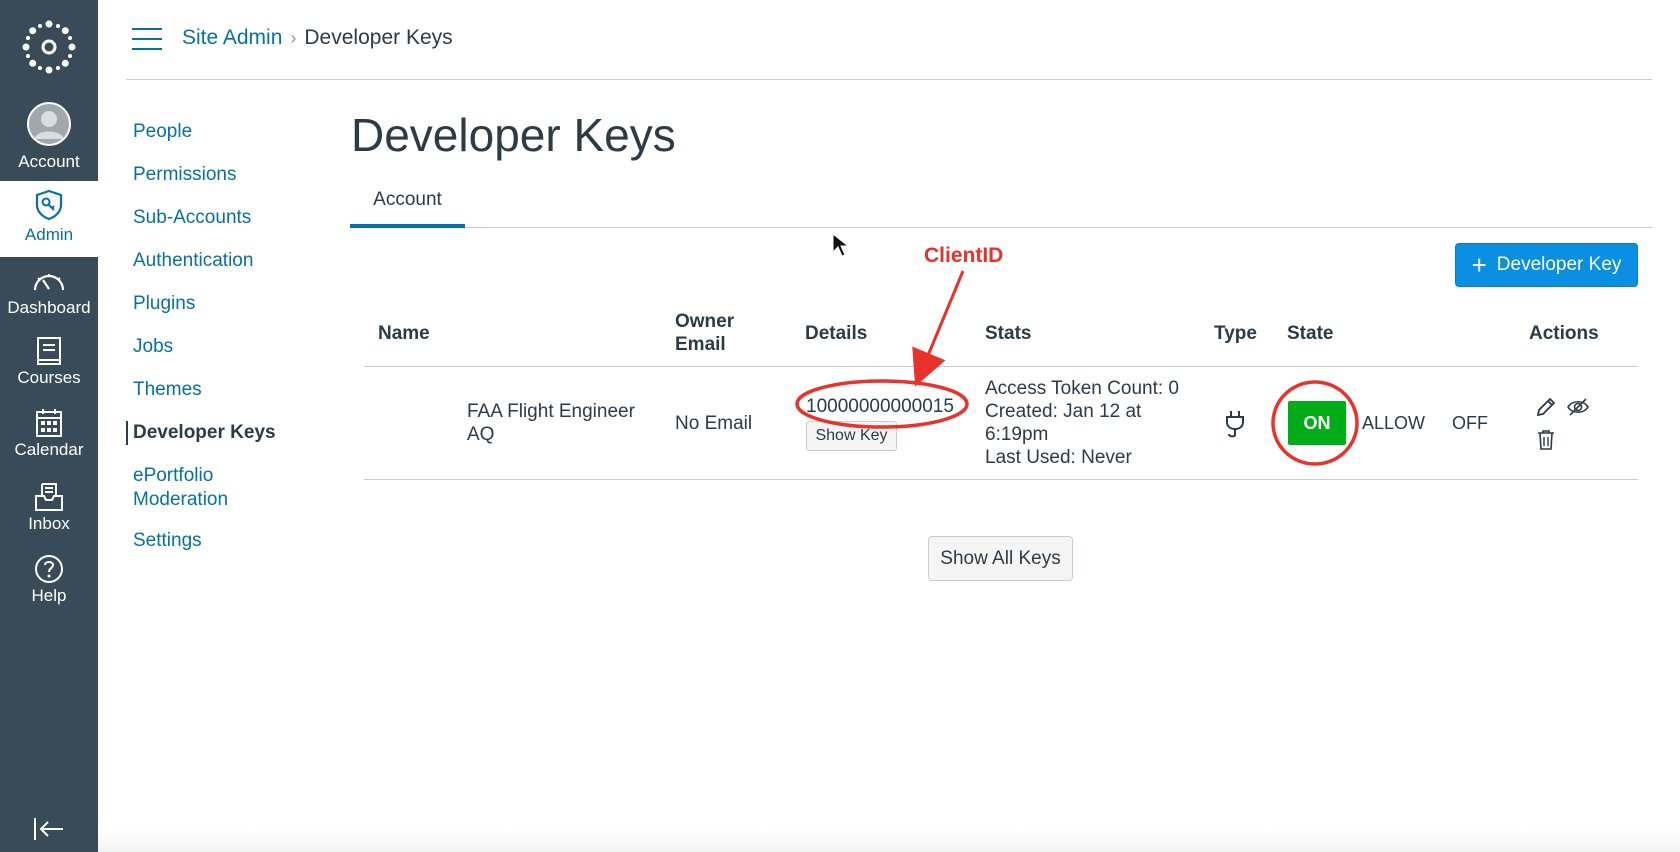  I want to click on column-header-stats: Stats, so click(1008, 333).